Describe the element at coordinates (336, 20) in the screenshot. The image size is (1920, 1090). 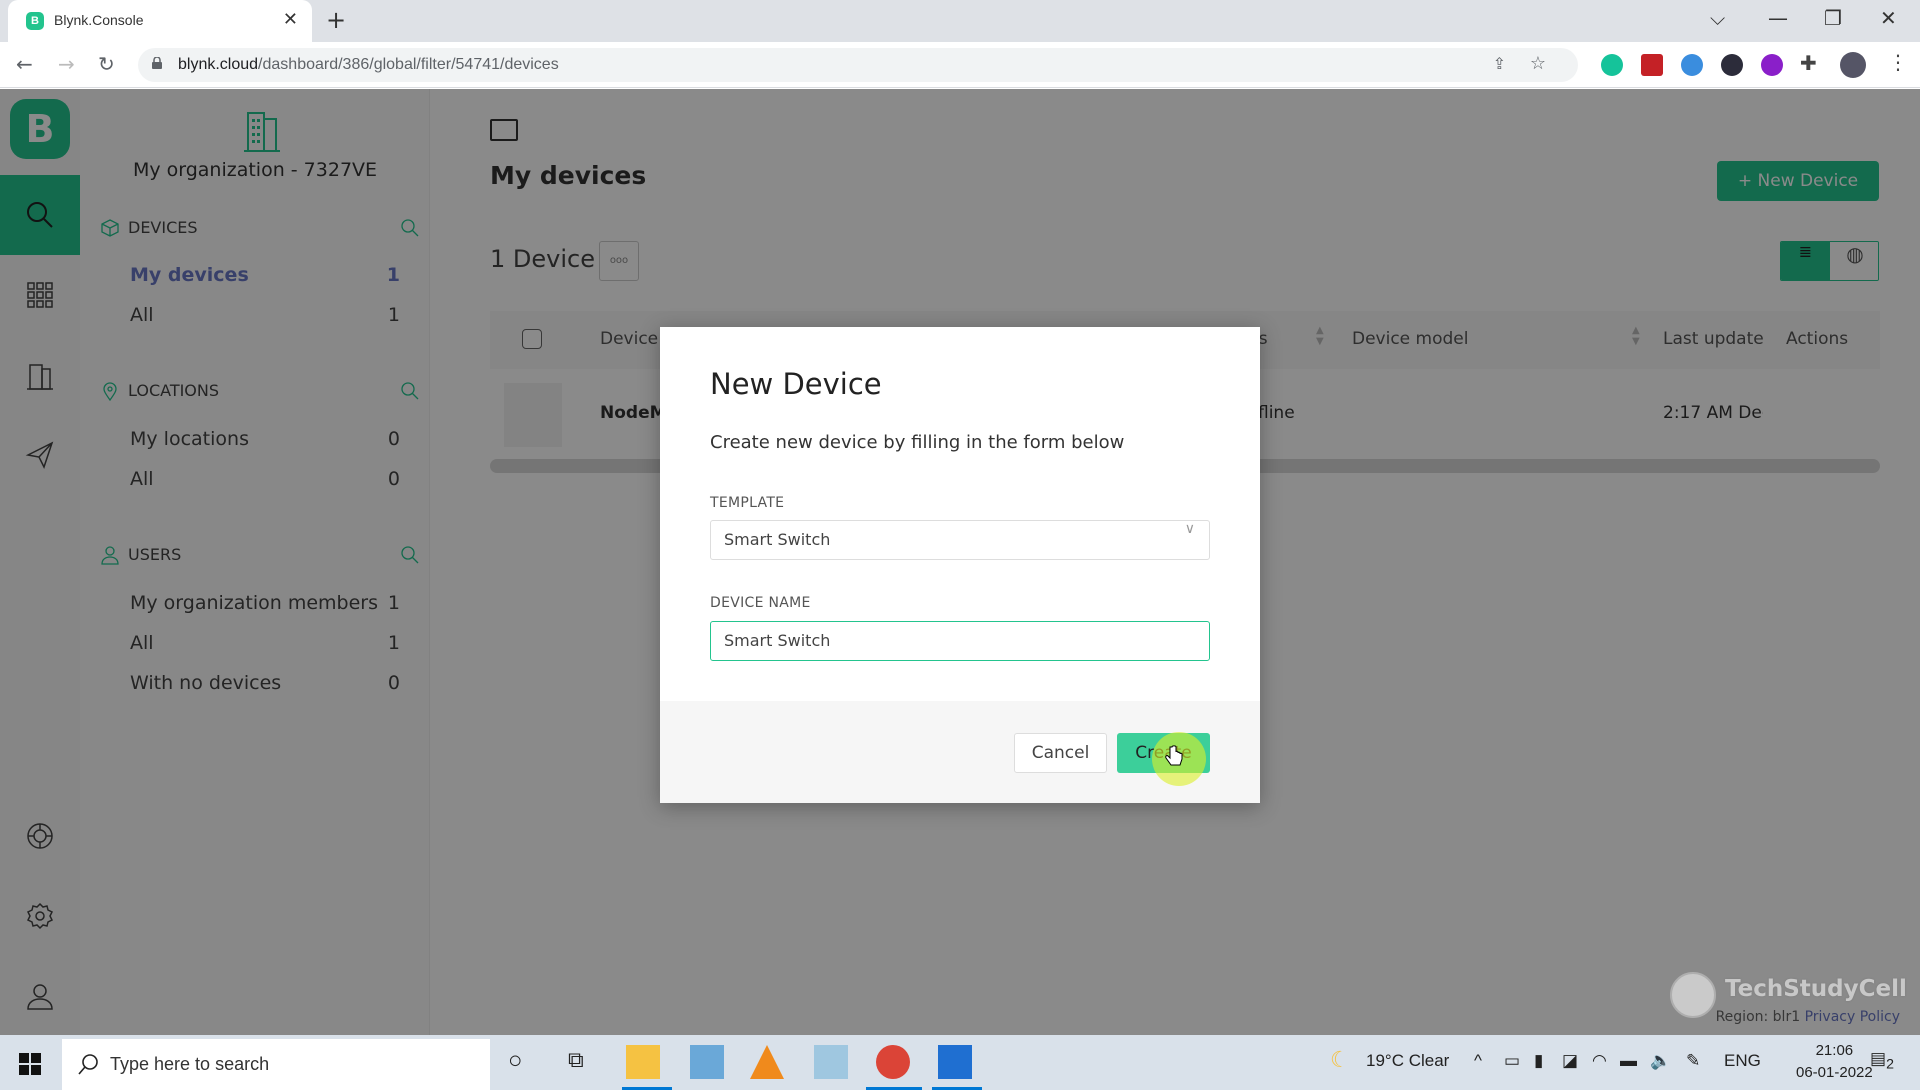
I see `new-tab-button: +` at that location.